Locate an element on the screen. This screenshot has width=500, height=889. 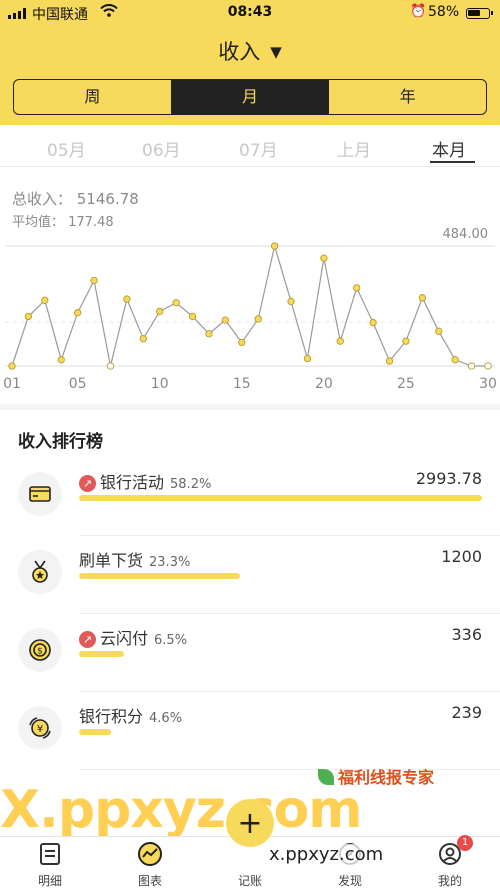
chart-icon is located at coordinates (150, 854).